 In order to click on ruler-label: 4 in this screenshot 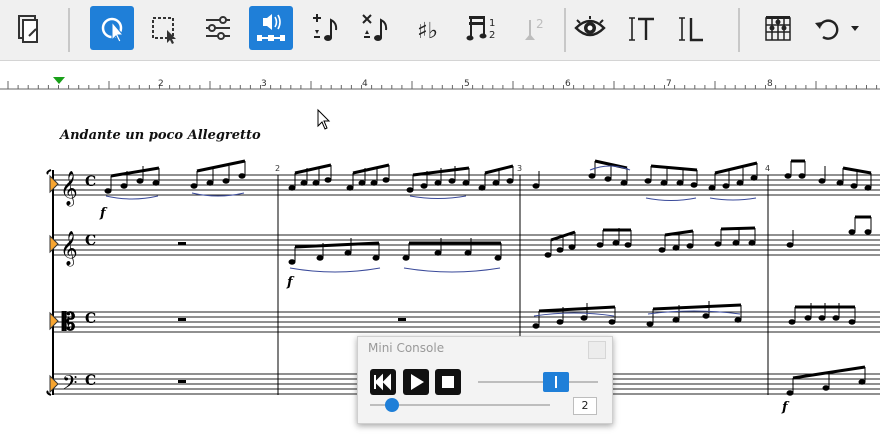, I will do `click(365, 84)`.